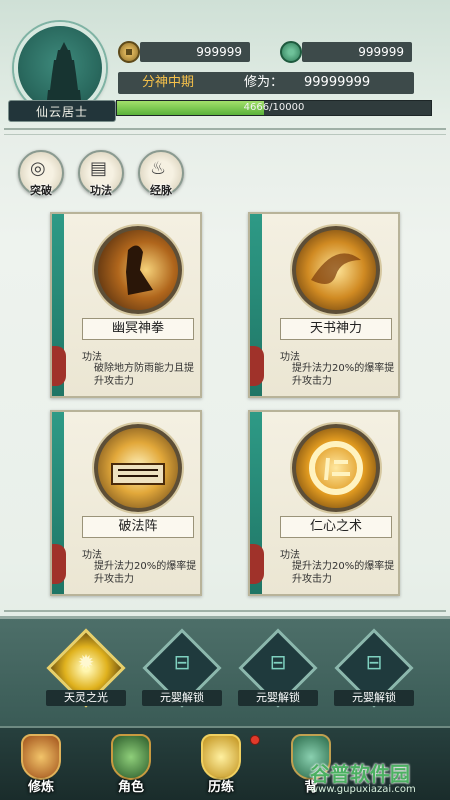 Image resolution: width=450 pixels, height=800 pixels. Describe the element at coordinates (41, 190) in the screenshot. I see `tab-label: 突破` at that location.